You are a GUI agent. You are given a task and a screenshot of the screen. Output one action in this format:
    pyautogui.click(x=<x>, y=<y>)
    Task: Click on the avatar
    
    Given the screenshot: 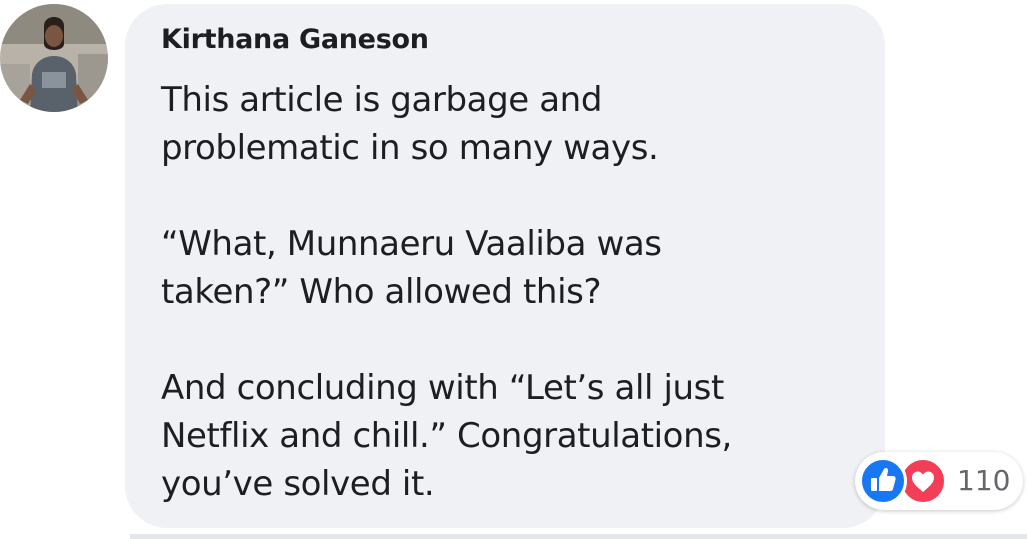 What is the action you would take?
    pyautogui.click(x=54, y=58)
    